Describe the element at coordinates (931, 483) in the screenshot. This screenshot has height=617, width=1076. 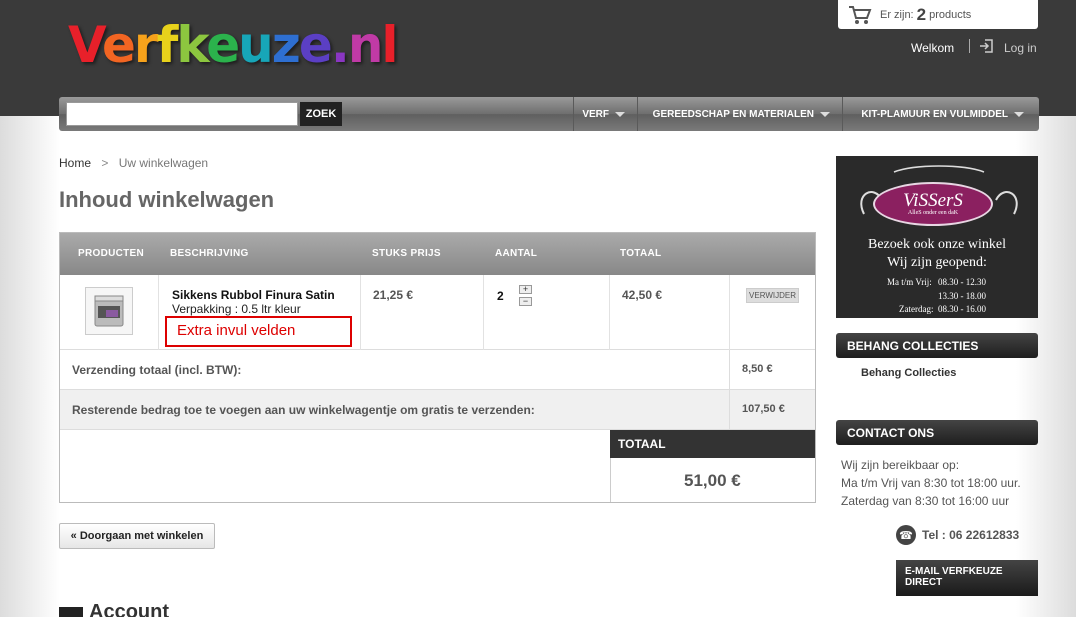
I see `contact-line: Ma t/m Vrij van 8:30 tot 18:00 uur.` at that location.